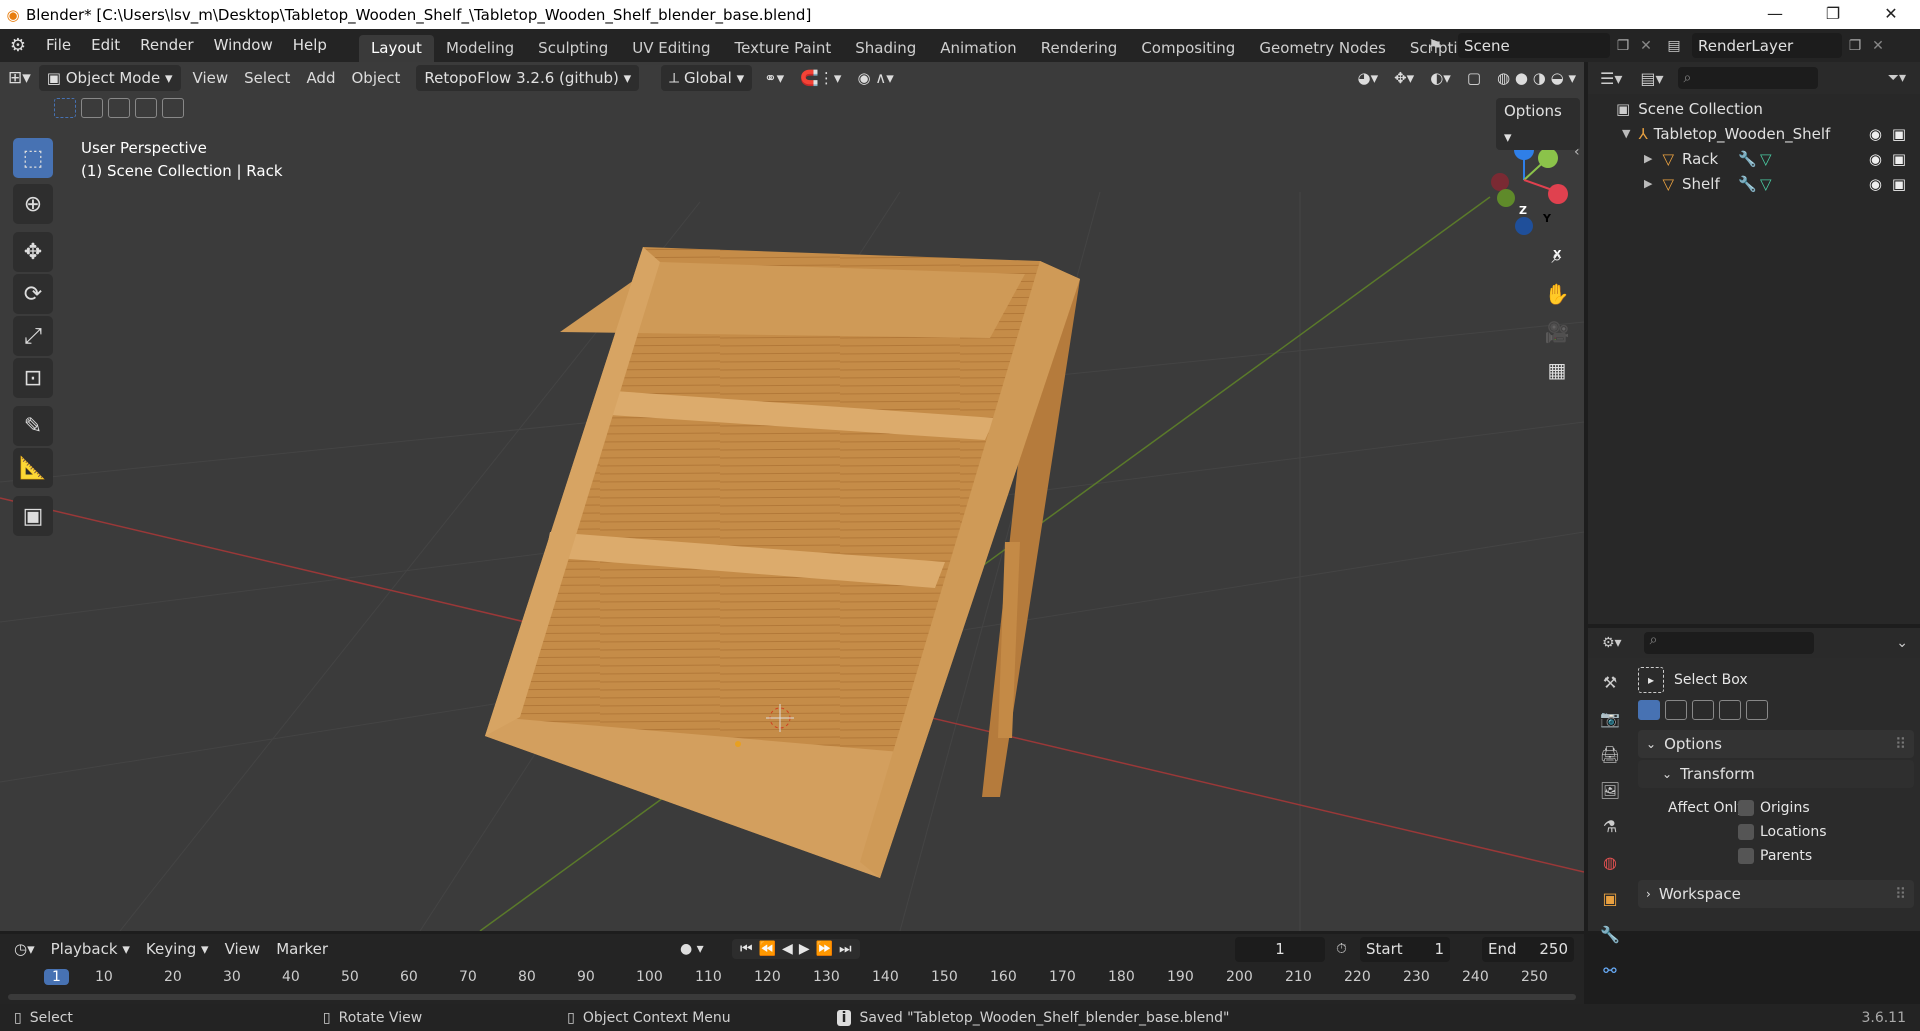 The width and height of the screenshot is (1920, 1031). What do you see at coordinates (1367, 78) in the screenshot?
I see `visibility-icon: ◕▾` at bounding box center [1367, 78].